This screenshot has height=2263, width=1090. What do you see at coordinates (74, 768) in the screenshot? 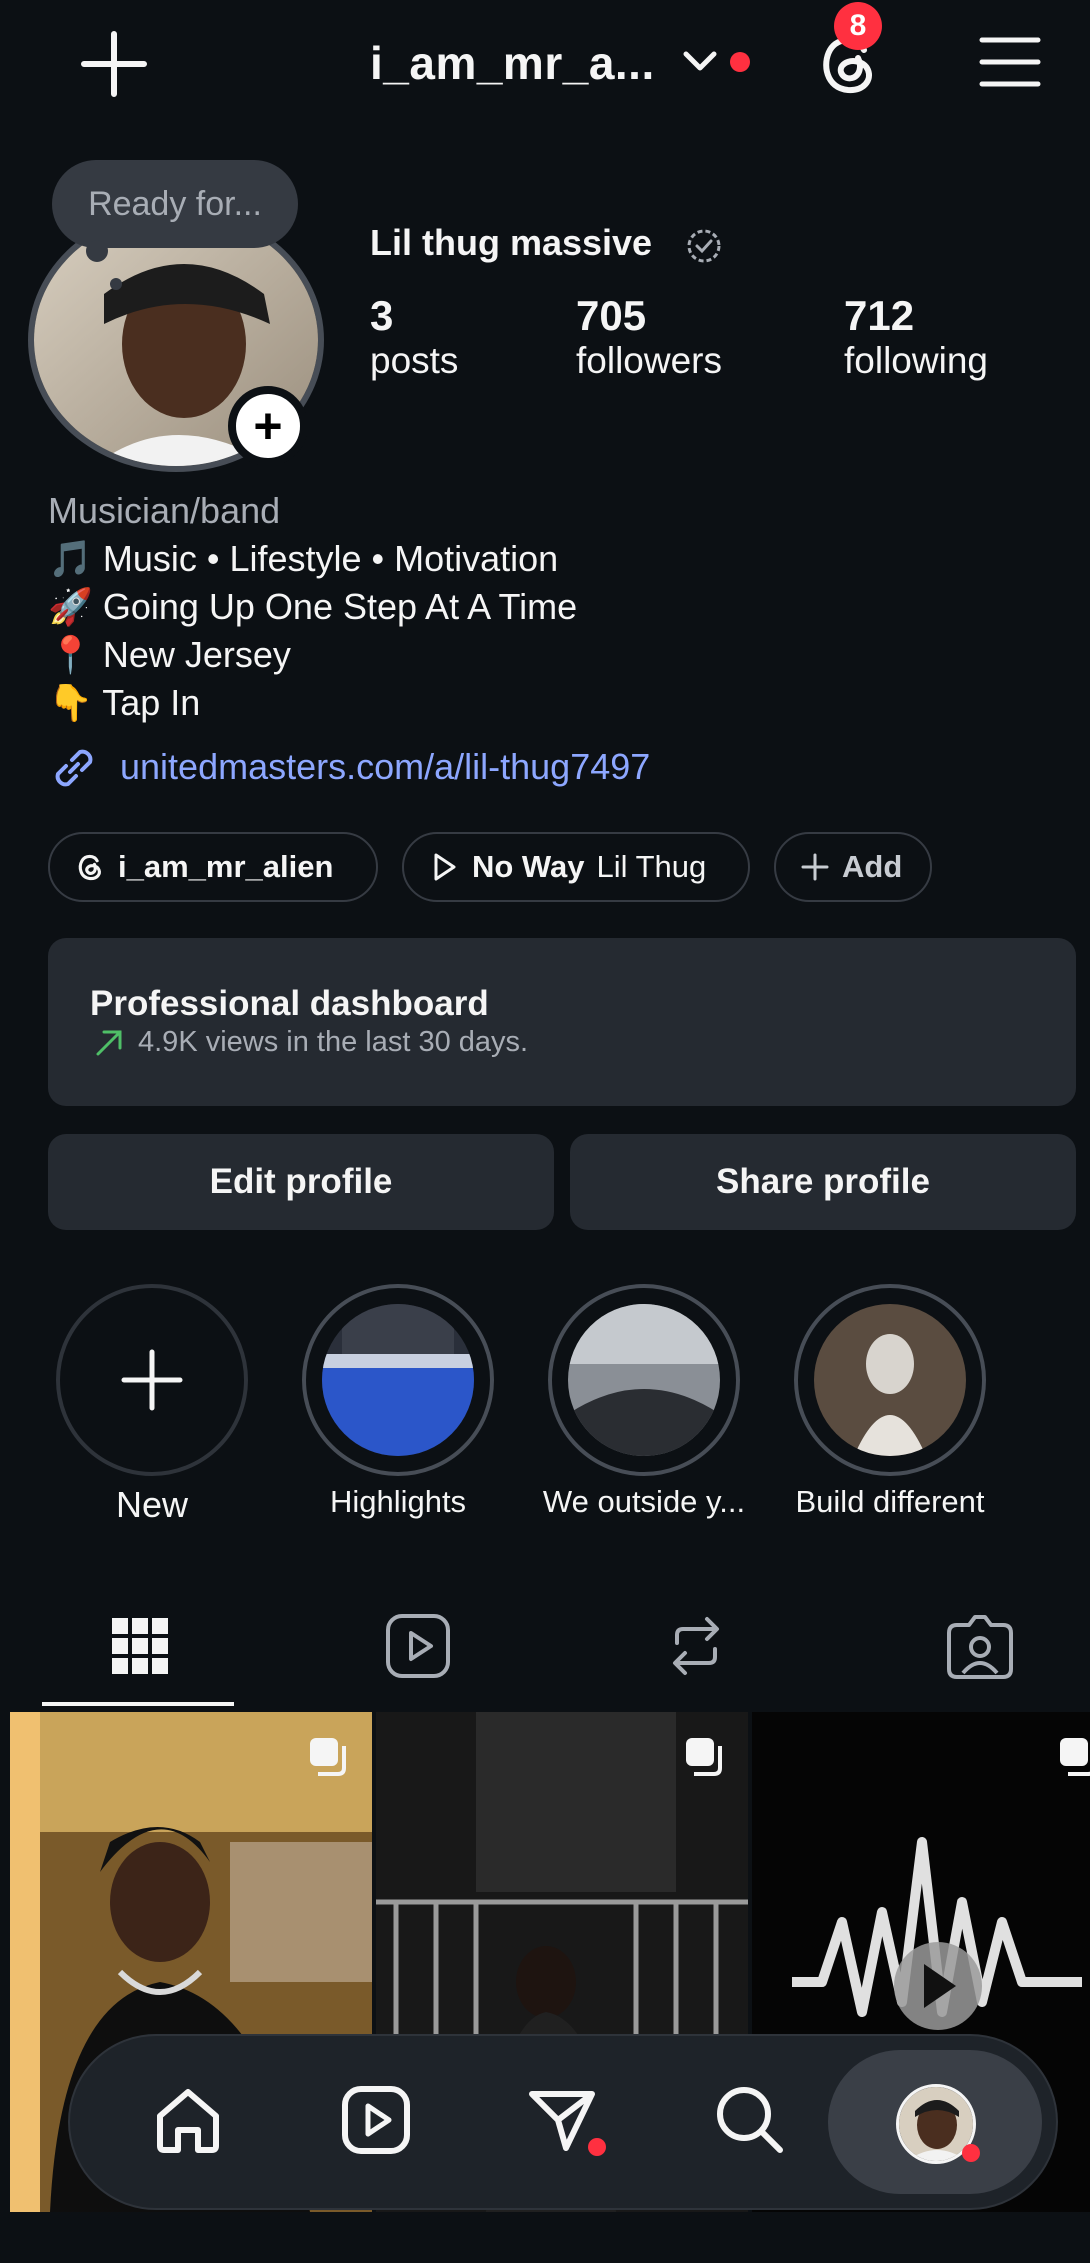
I see `link-icon` at bounding box center [74, 768].